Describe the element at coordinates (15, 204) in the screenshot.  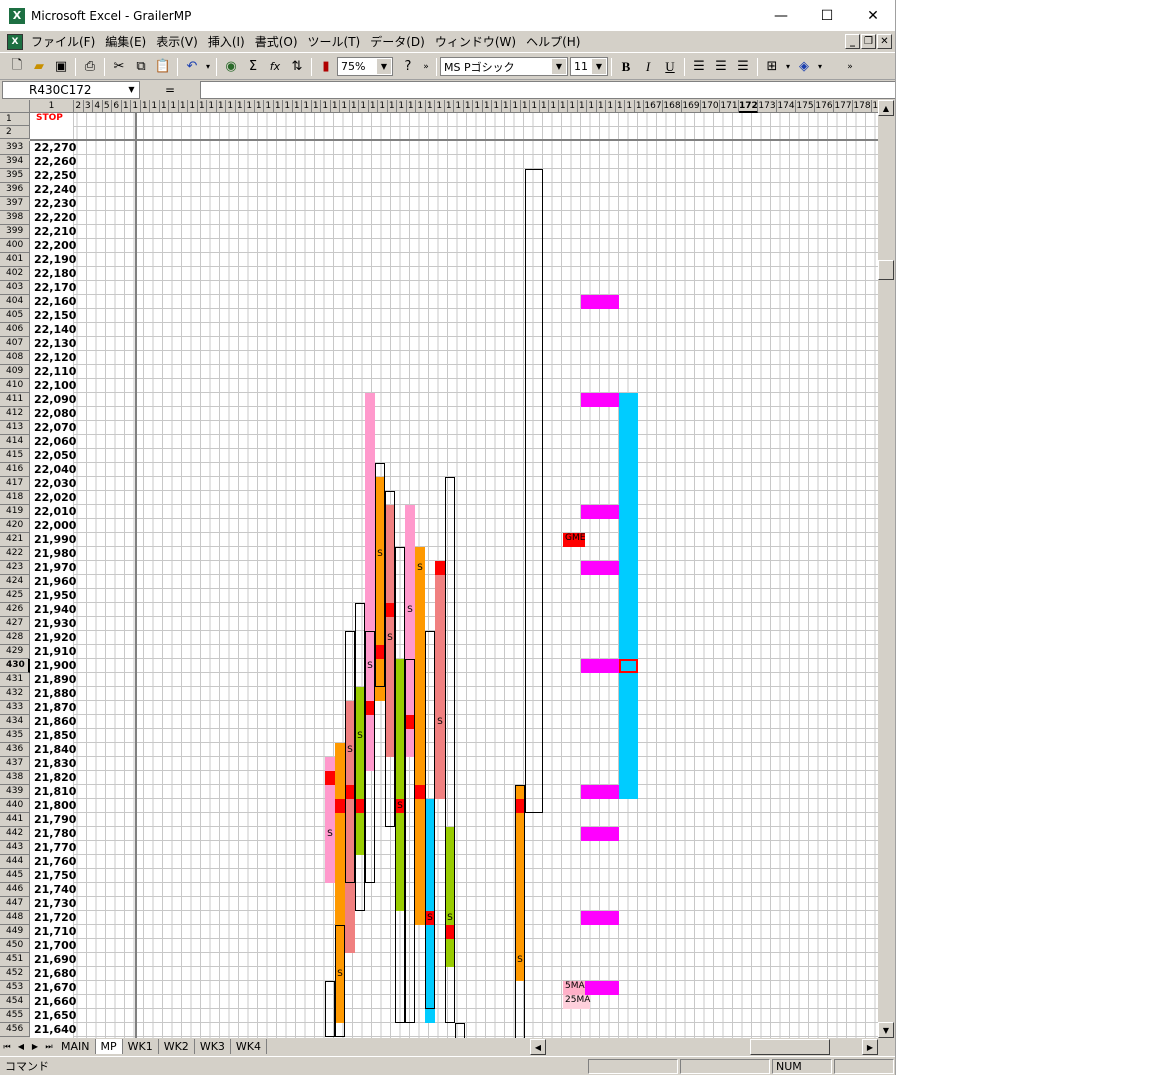
I see `row-header: 397` at that location.